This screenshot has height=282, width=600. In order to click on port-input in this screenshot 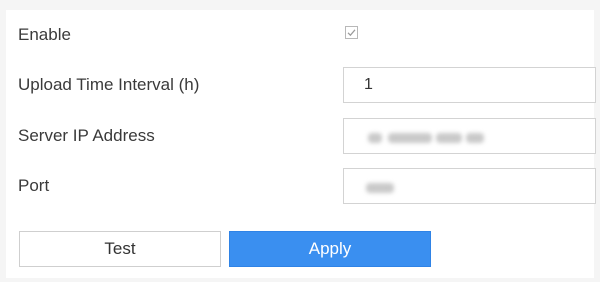, I will do `click(469, 186)`.